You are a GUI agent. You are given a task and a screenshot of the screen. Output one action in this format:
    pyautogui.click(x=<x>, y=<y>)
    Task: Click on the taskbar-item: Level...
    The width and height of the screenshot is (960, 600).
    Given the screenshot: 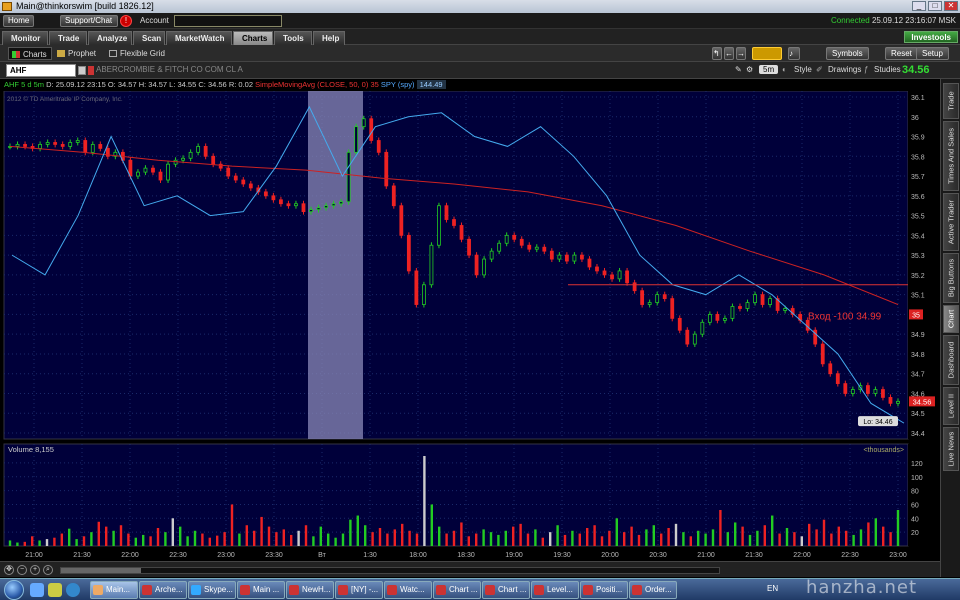 What is the action you would take?
    pyautogui.click(x=555, y=590)
    